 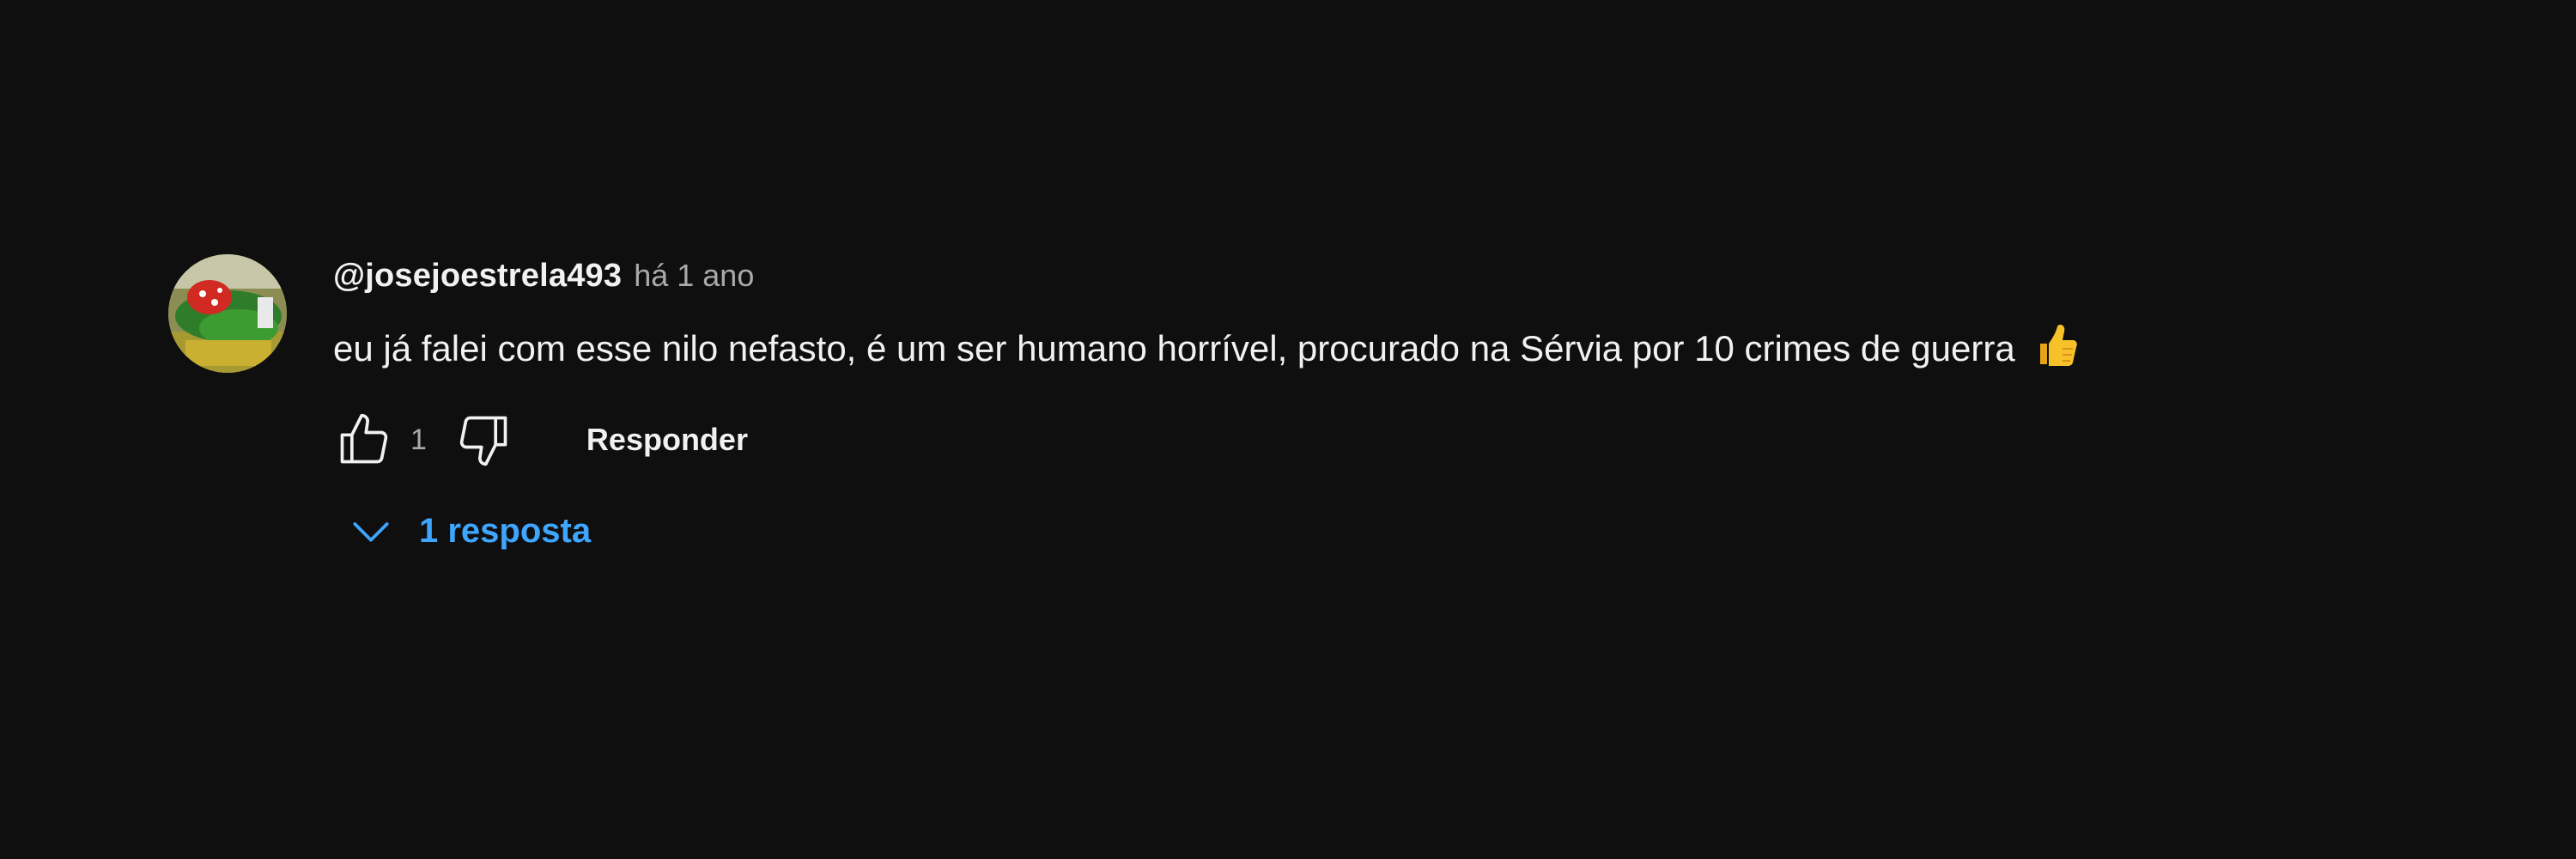 I want to click on reply-button: Responder, so click(x=667, y=440).